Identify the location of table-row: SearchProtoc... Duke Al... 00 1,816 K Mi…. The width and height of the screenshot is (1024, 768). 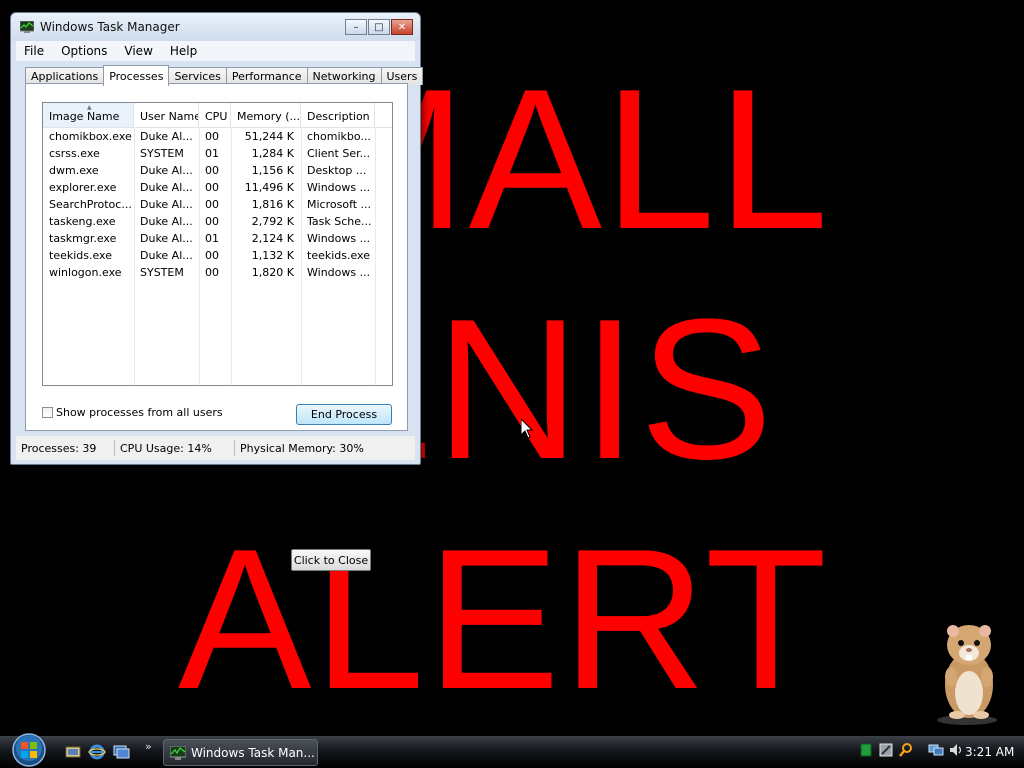
(217, 204).